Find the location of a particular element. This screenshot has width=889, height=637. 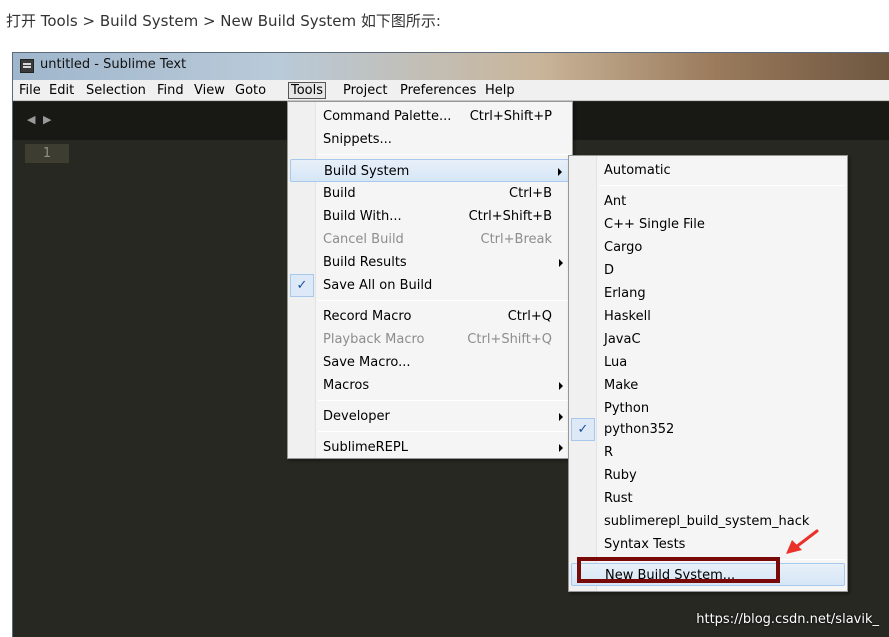

menu-item-playback-macro: Playback Macro Ctrl+Shift+Q is located at coordinates (430, 339).